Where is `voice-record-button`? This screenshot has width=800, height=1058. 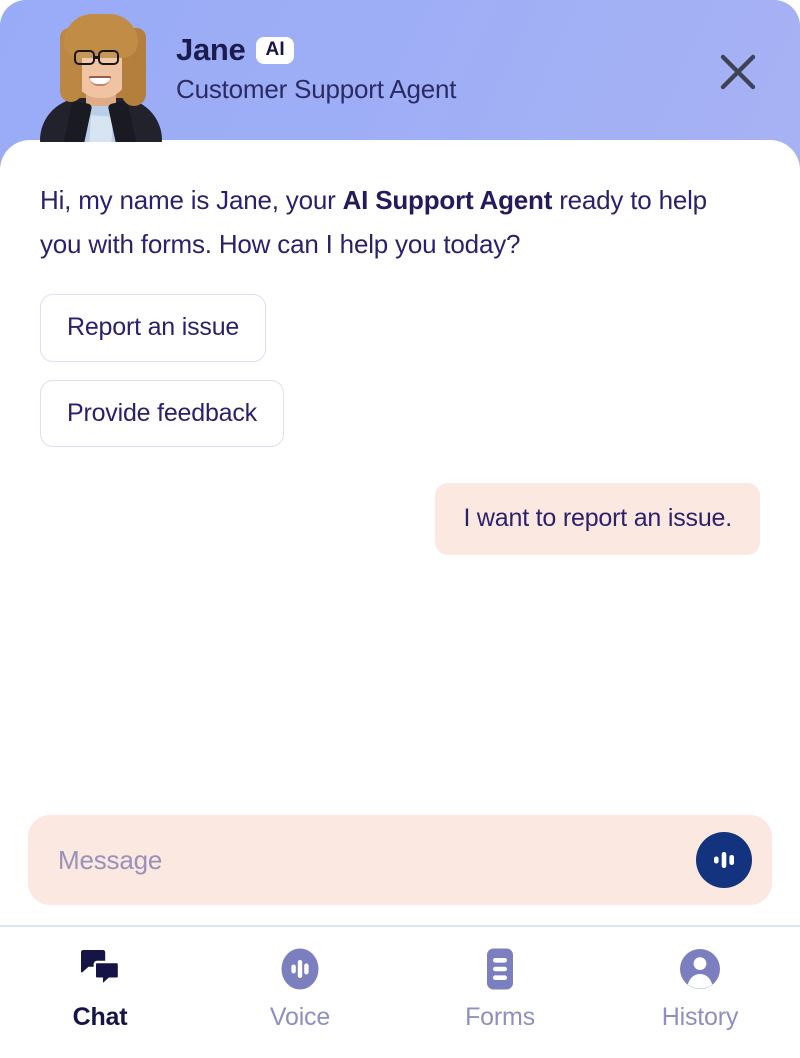
voice-record-button is located at coordinates (724, 860).